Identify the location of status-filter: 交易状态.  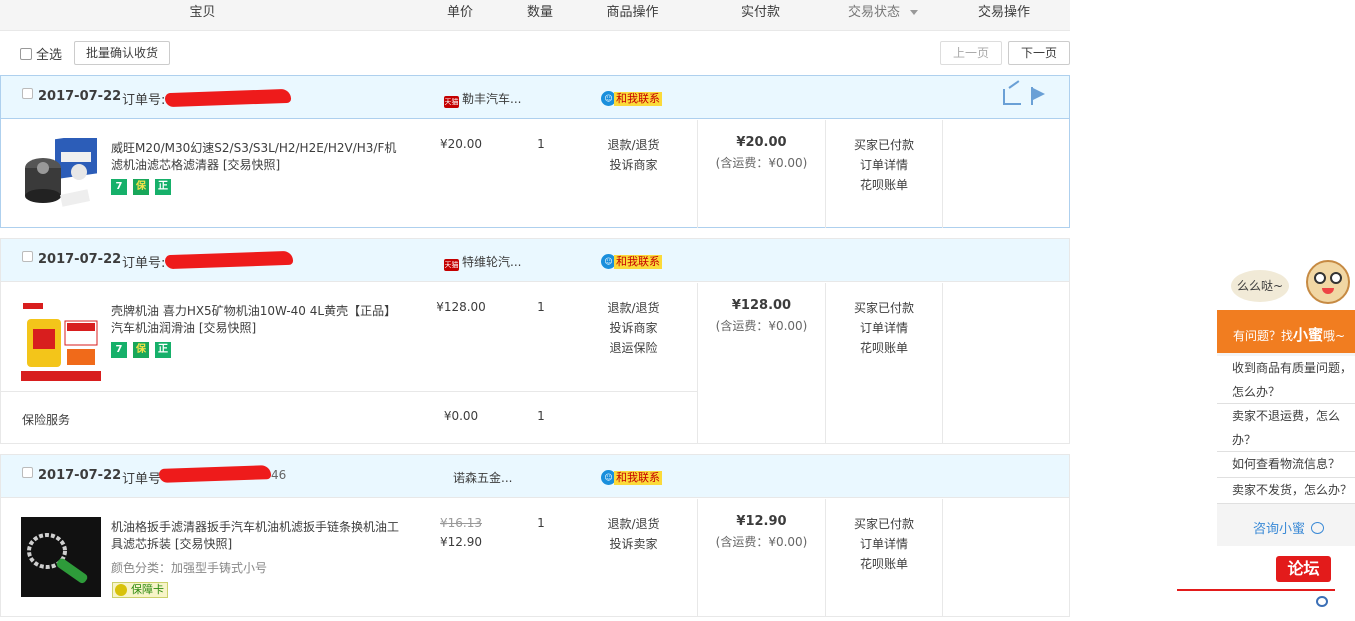
(883, 15).